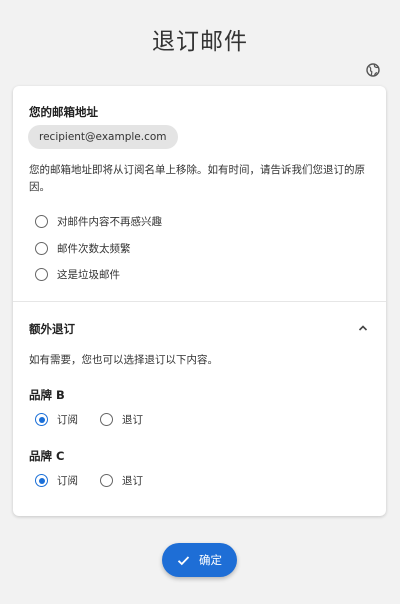 The image size is (400, 604). I want to click on brand-c-unsubscribe-option: 退订, so click(121, 480).